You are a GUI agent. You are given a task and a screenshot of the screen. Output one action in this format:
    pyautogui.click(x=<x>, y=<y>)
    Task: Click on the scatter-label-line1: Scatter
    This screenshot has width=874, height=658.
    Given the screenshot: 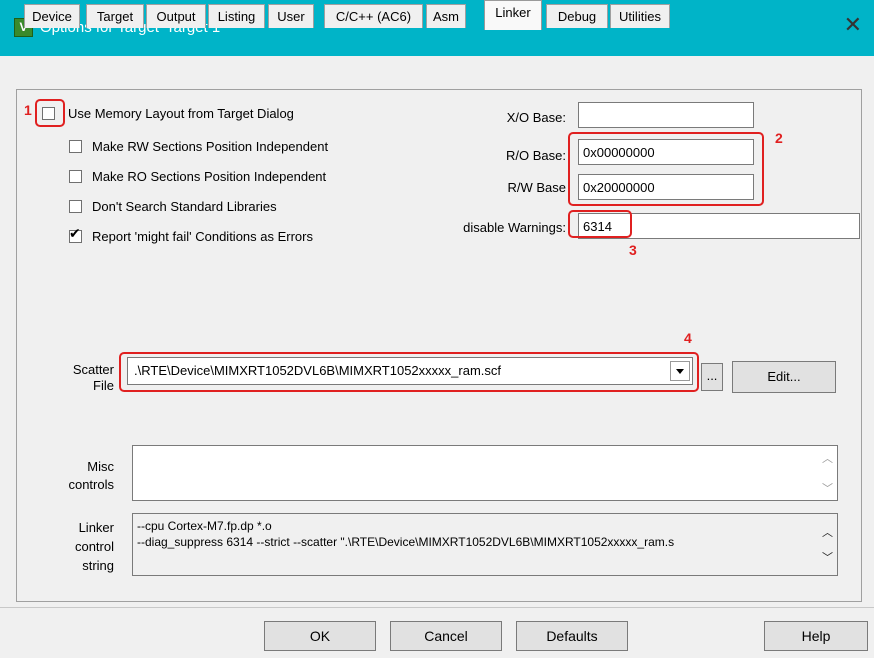 What is the action you would take?
    pyautogui.click(x=93, y=369)
    